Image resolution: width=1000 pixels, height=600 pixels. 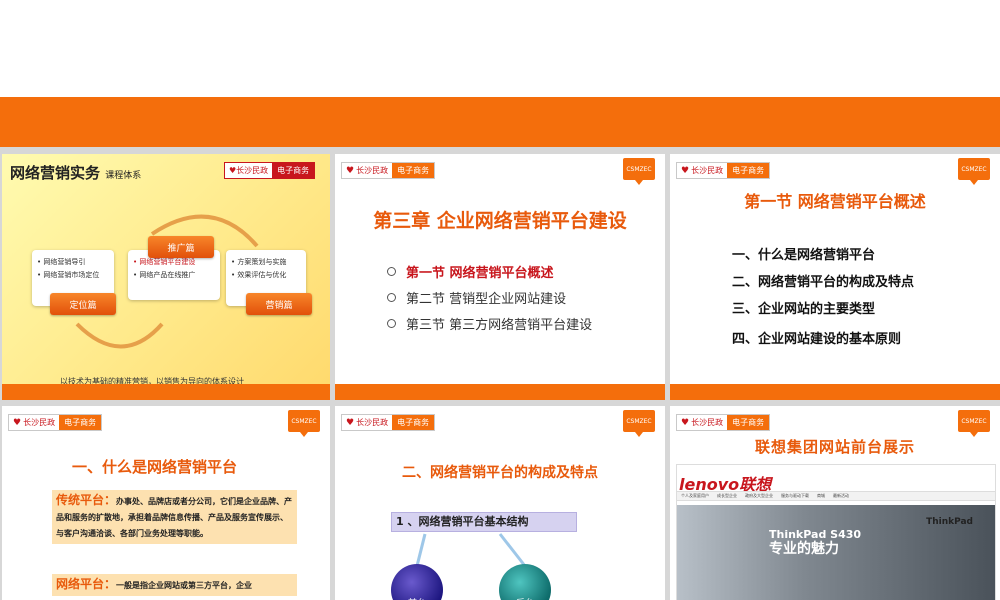 I want to click on section-label: 第二节 营销型企业网站建设, so click(x=486, y=299).